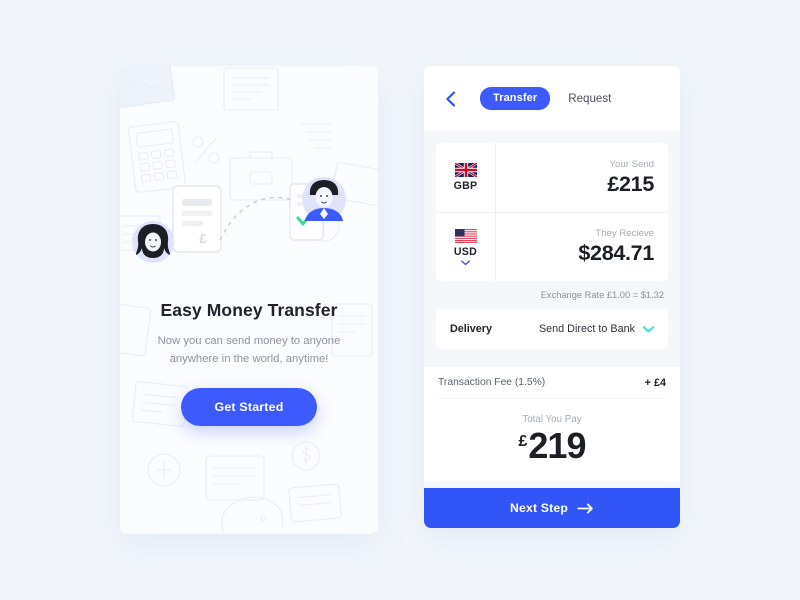  I want to click on amount-block-receive: They Recieve $284.71, so click(582, 247).